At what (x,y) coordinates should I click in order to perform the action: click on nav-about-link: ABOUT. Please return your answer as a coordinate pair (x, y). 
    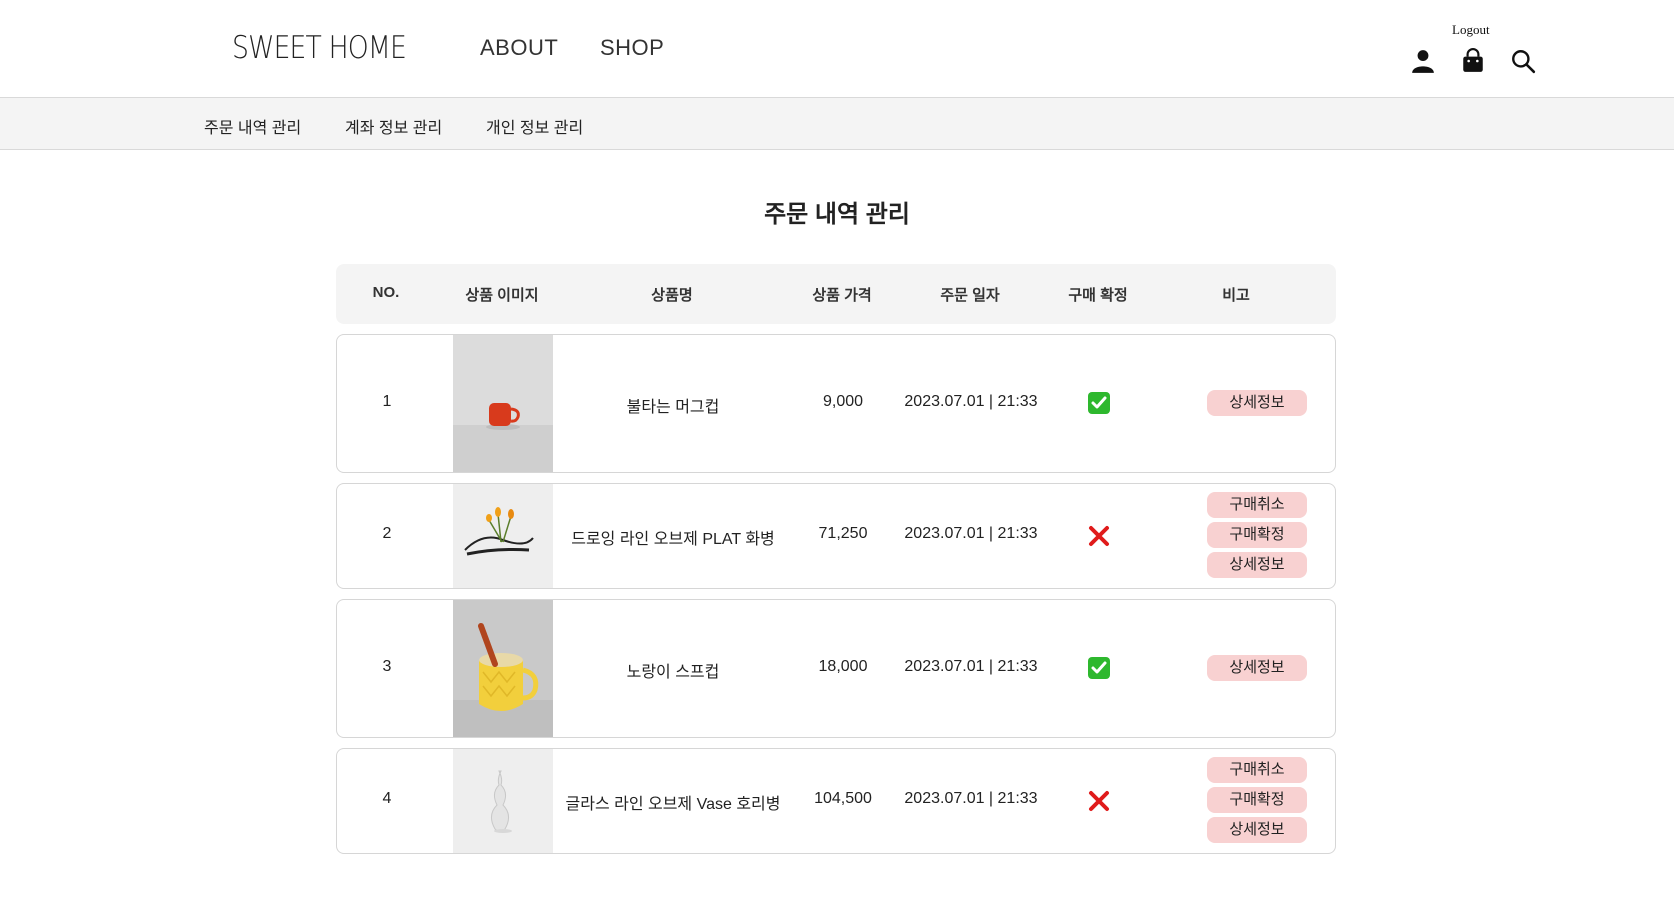
    Looking at the image, I should click on (519, 48).